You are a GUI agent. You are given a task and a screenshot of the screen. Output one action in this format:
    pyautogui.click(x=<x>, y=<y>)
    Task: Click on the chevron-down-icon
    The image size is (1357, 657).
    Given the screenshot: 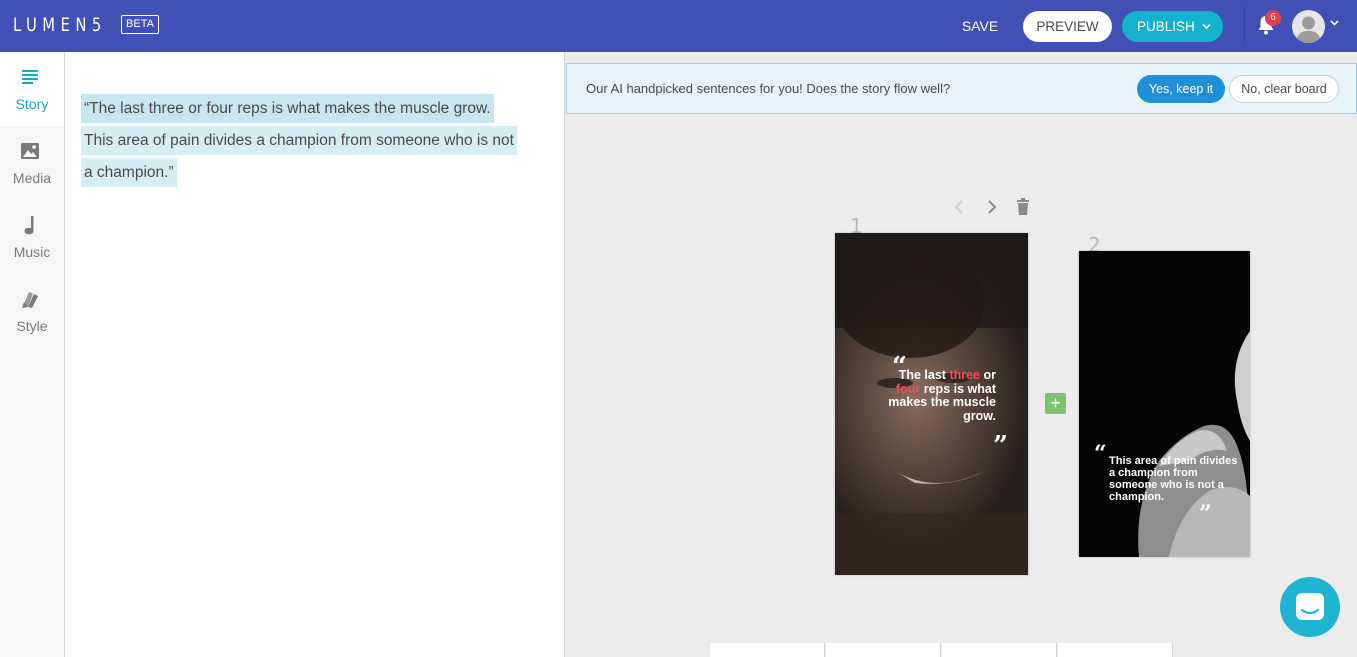 What is the action you would take?
    pyautogui.click(x=1206, y=33)
    